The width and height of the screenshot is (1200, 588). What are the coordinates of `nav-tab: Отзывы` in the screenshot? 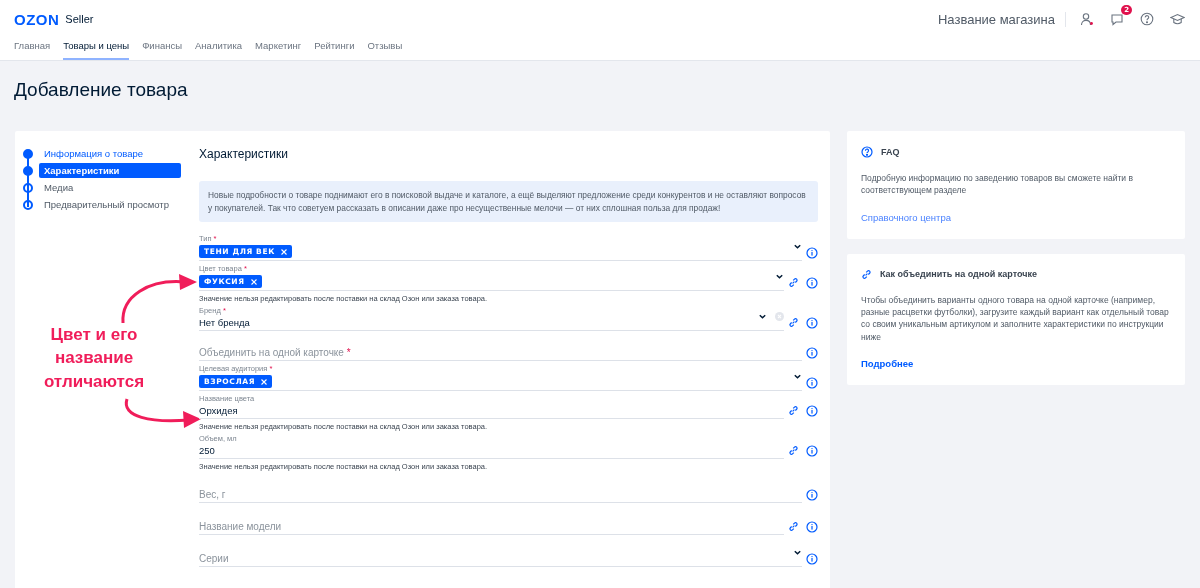 It's located at (385, 49).